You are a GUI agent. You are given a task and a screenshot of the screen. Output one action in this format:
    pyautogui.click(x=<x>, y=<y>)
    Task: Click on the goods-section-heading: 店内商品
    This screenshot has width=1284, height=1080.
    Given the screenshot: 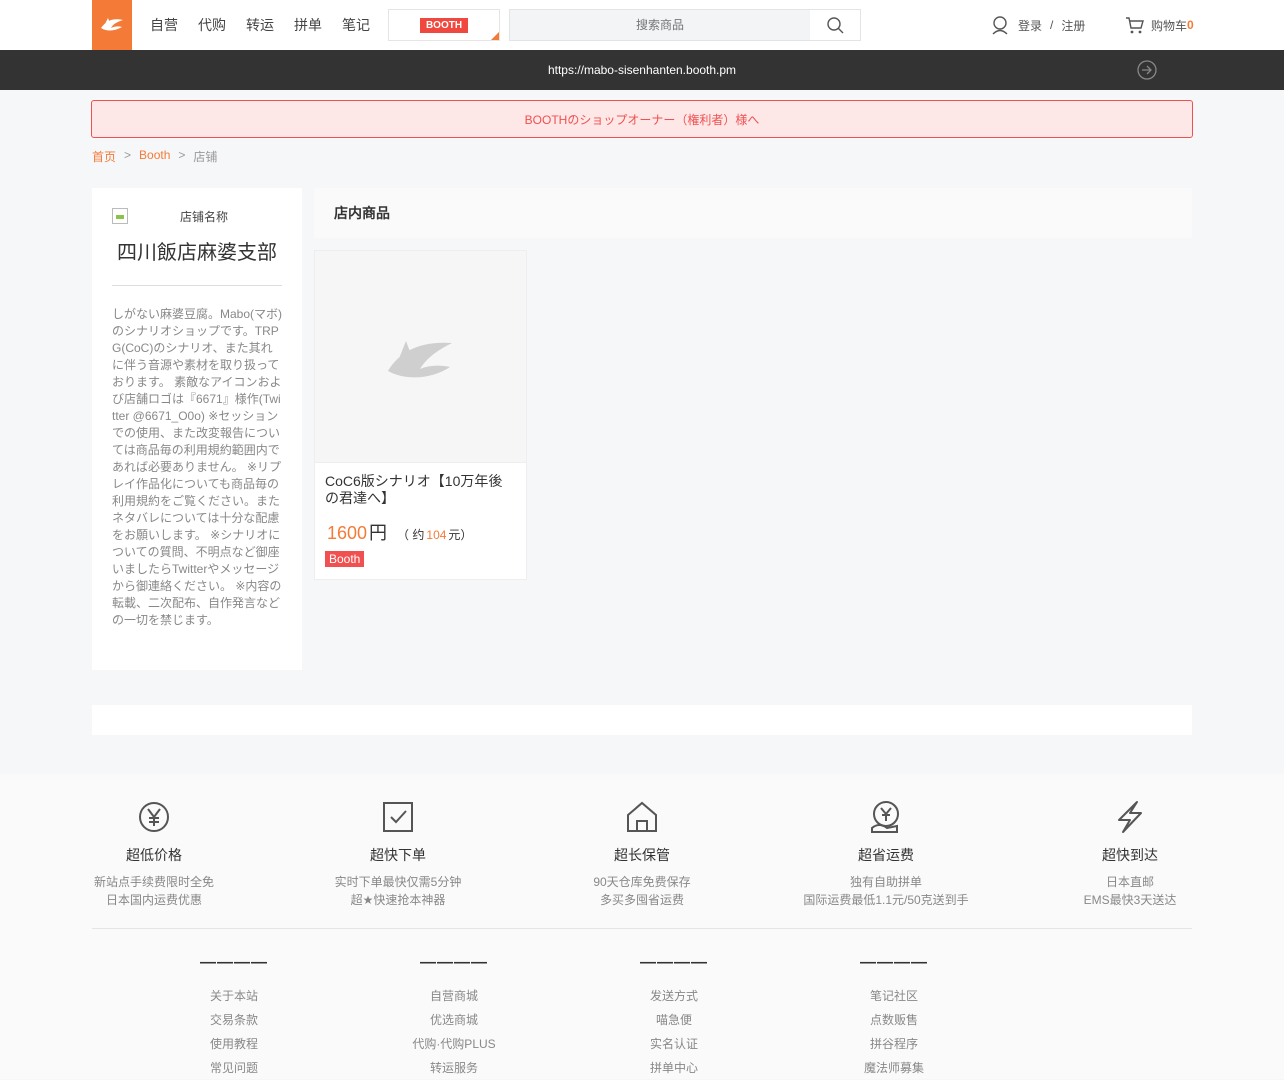 What is the action you would take?
    pyautogui.click(x=753, y=213)
    